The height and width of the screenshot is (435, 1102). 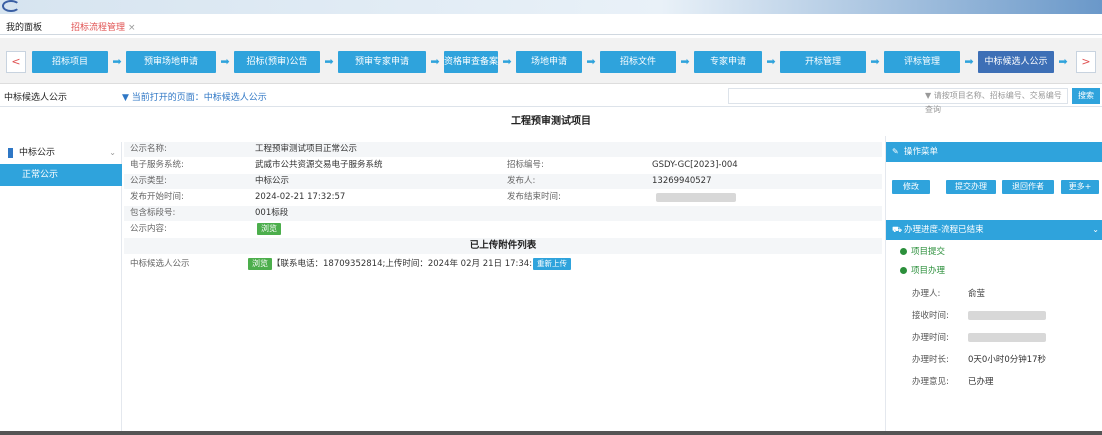 I want to click on flow-step-qualification: 资格审查备案, so click(x=471, y=62).